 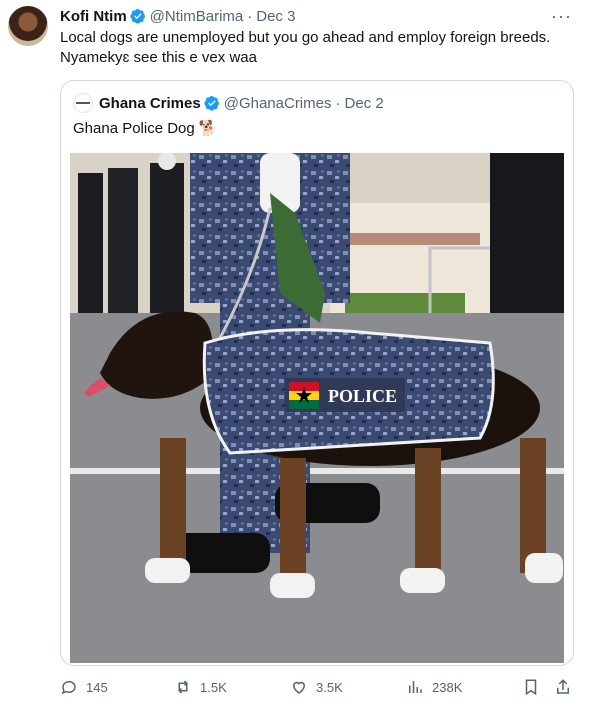 I want to click on heart-icon, so click(x=299, y=687).